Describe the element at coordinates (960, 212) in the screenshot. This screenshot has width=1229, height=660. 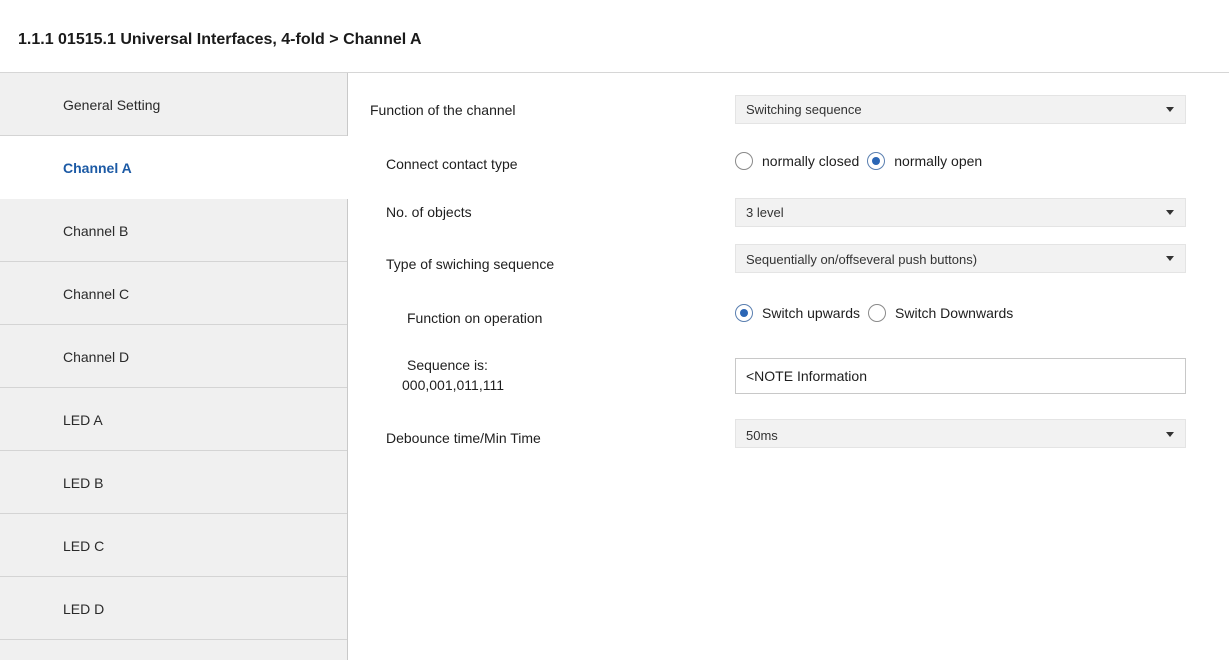
I see `no-of-objects-select: 3 level` at that location.